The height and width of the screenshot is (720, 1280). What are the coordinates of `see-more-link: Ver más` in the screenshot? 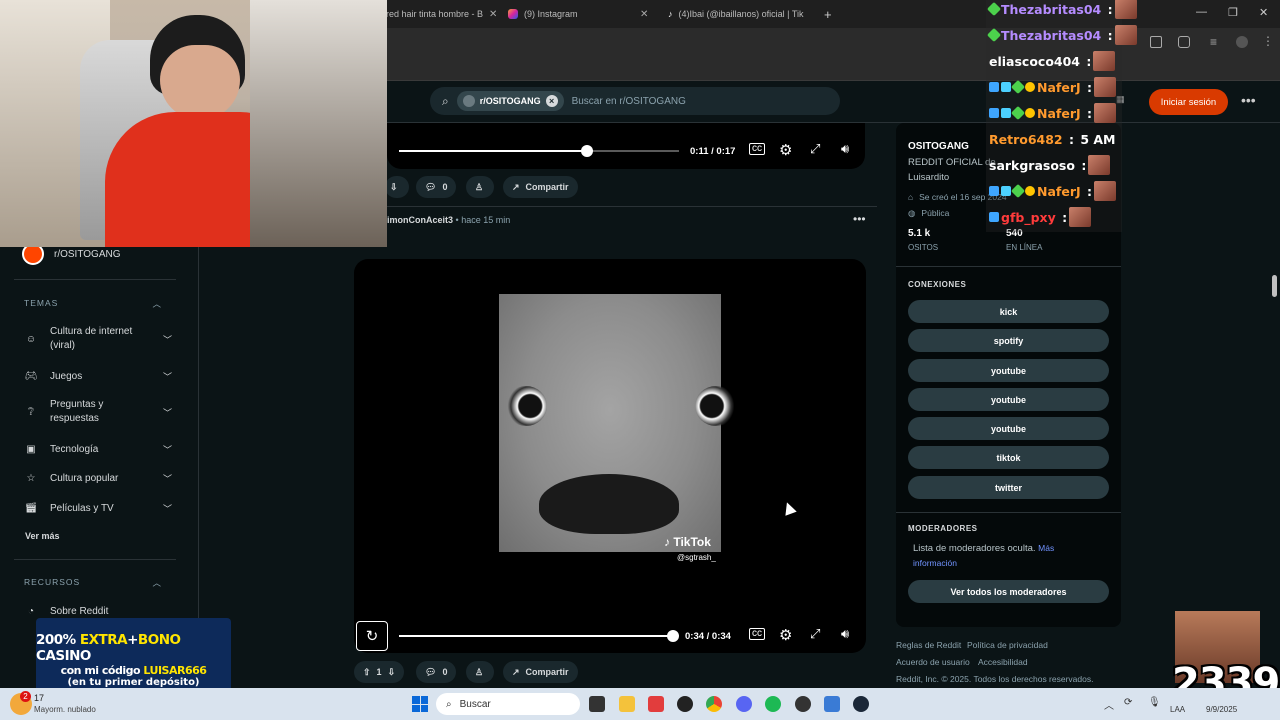 It's located at (42, 536).